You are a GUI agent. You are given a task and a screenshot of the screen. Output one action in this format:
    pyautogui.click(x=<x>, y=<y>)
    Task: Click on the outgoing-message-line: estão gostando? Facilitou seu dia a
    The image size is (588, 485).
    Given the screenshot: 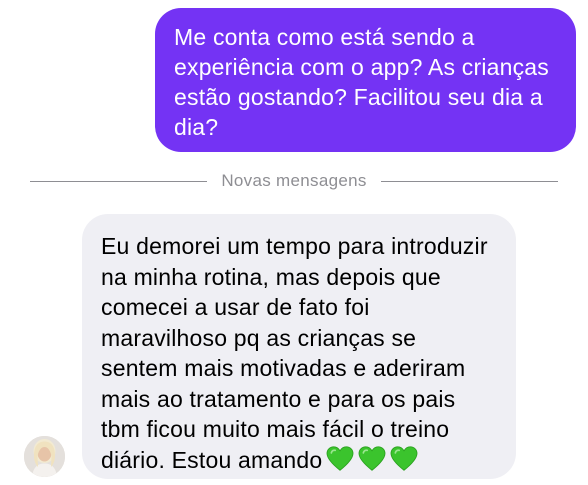 What is the action you would take?
    pyautogui.click(x=358, y=97)
    